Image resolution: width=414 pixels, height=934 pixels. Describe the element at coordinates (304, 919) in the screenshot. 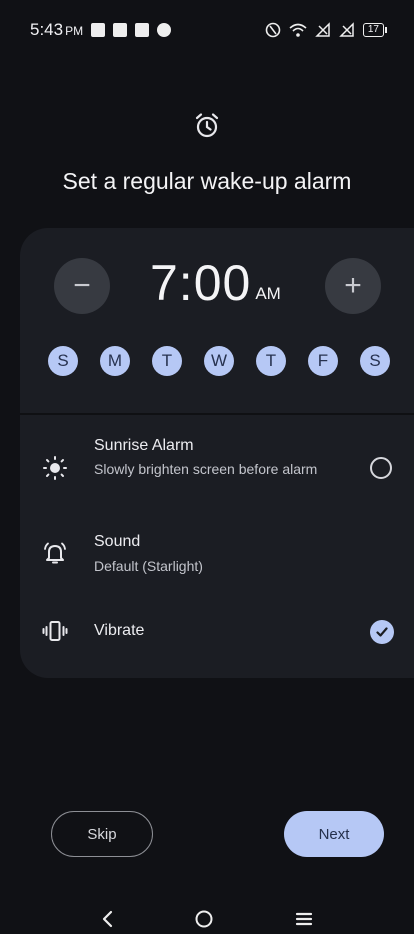

I see `recents-menu-icon` at that location.